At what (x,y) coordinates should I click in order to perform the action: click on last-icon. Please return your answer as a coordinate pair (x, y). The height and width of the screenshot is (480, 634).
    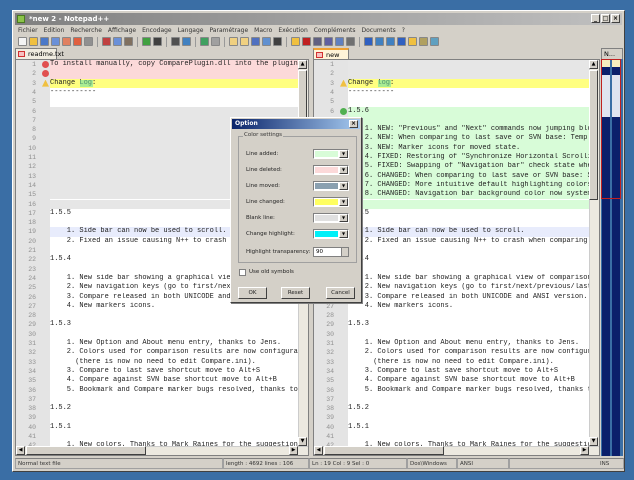
    Looking at the image, I should click on (412, 41).